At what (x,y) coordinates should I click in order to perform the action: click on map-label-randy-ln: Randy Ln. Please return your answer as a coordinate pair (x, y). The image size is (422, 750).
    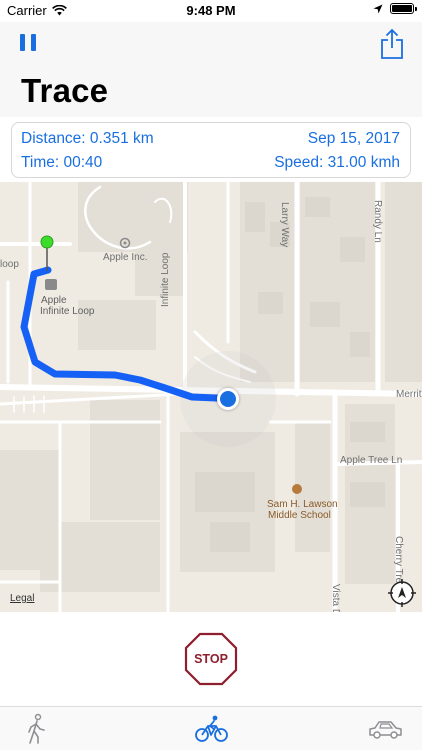
    Looking at the image, I should click on (377, 221).